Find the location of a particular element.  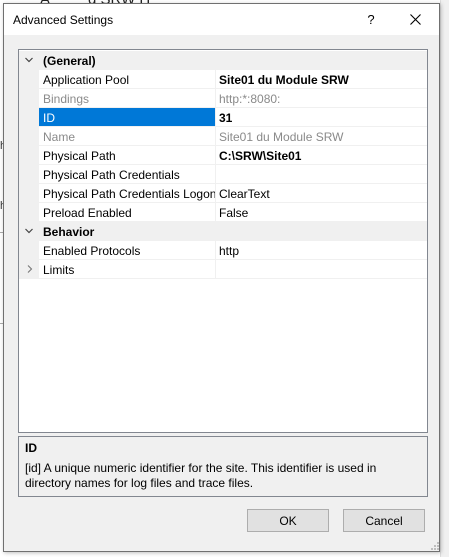

property-row-physical-path: Physical Path C:\SRW\Site01 is located at coordinates (223, 155).